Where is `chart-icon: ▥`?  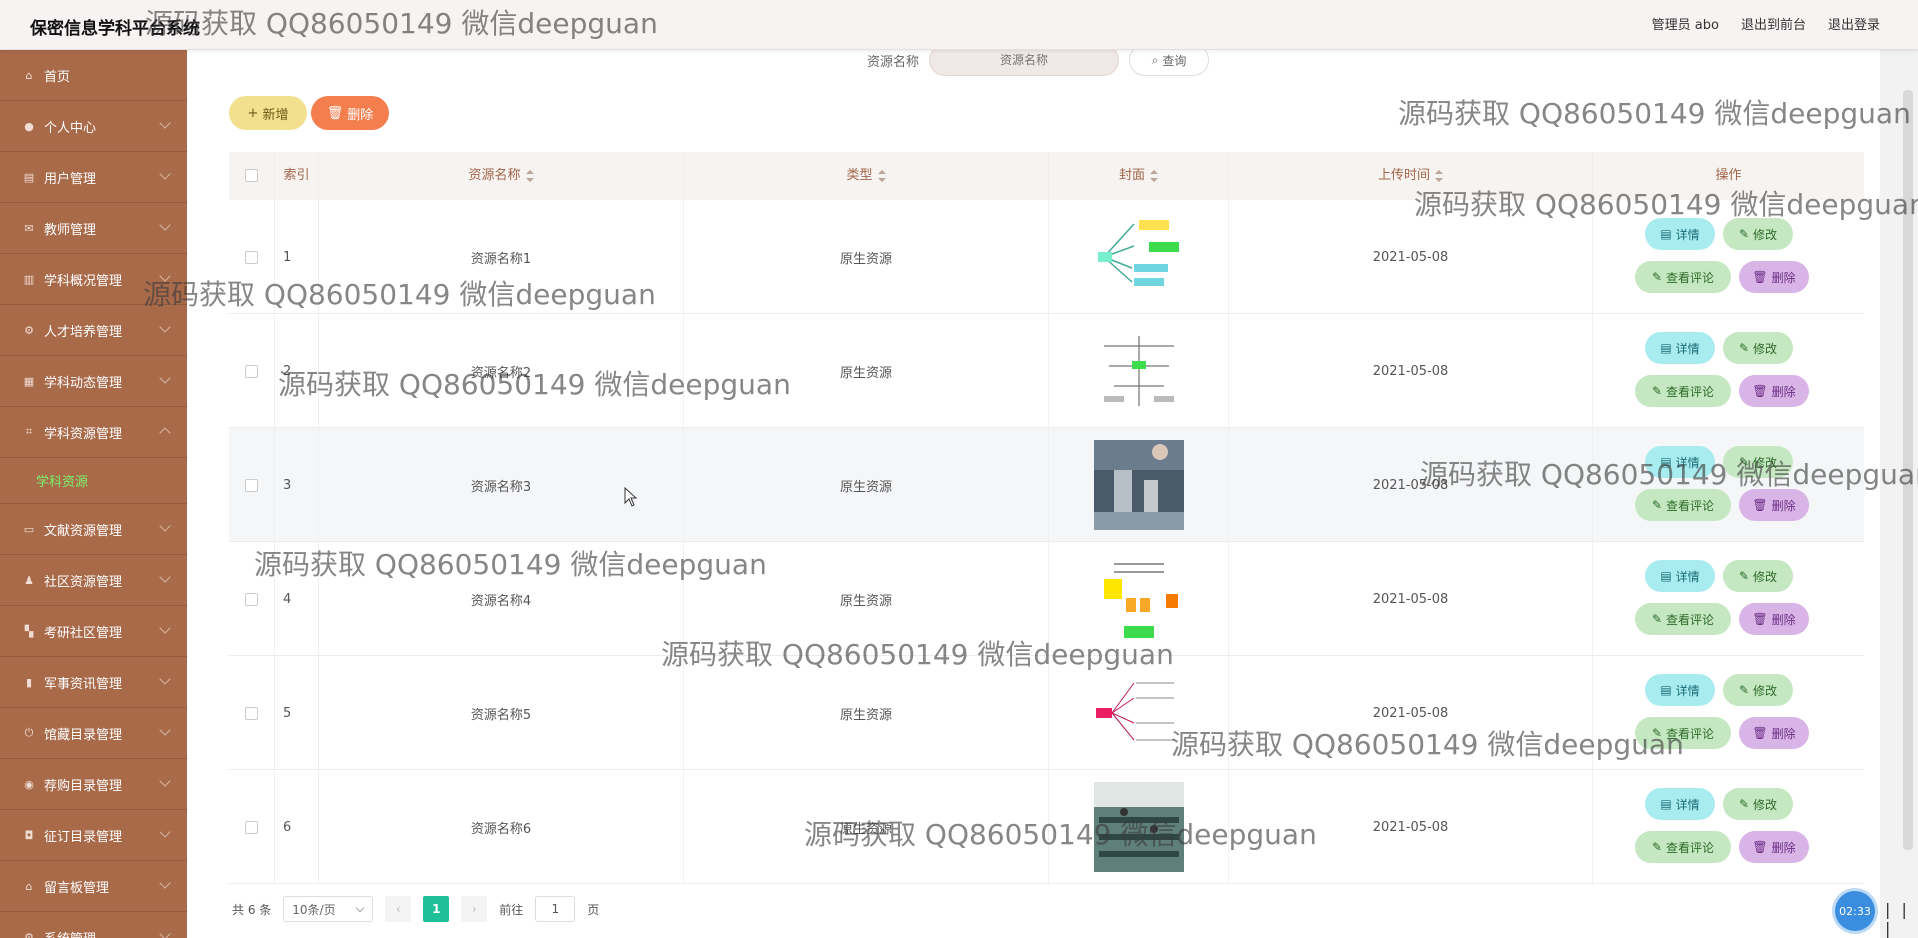
chart-icon: ▥ is located at coordinates (29, 279).